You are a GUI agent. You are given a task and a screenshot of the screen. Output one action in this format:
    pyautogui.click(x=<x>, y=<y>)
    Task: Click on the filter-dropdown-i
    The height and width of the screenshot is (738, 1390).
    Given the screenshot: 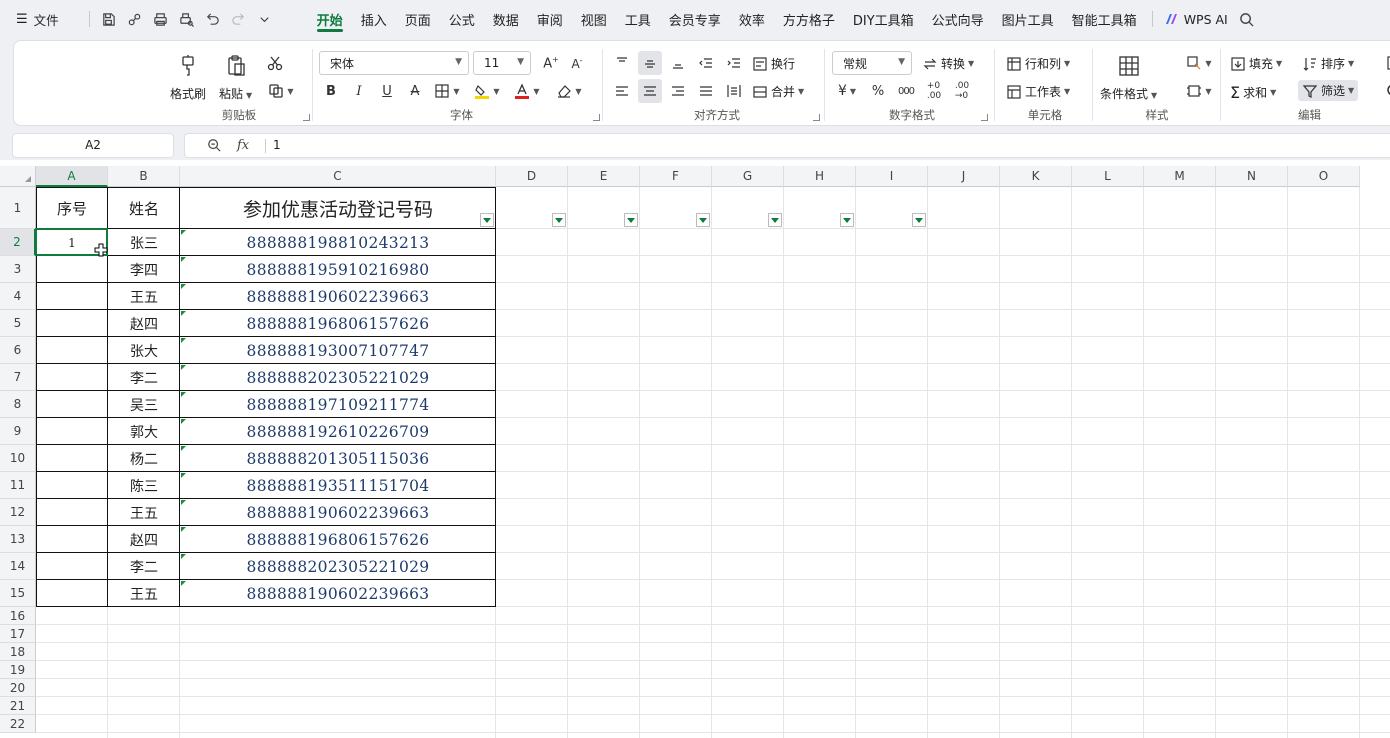 What is the action you would take?
    pyautogui.click(x=919, y=220)
    